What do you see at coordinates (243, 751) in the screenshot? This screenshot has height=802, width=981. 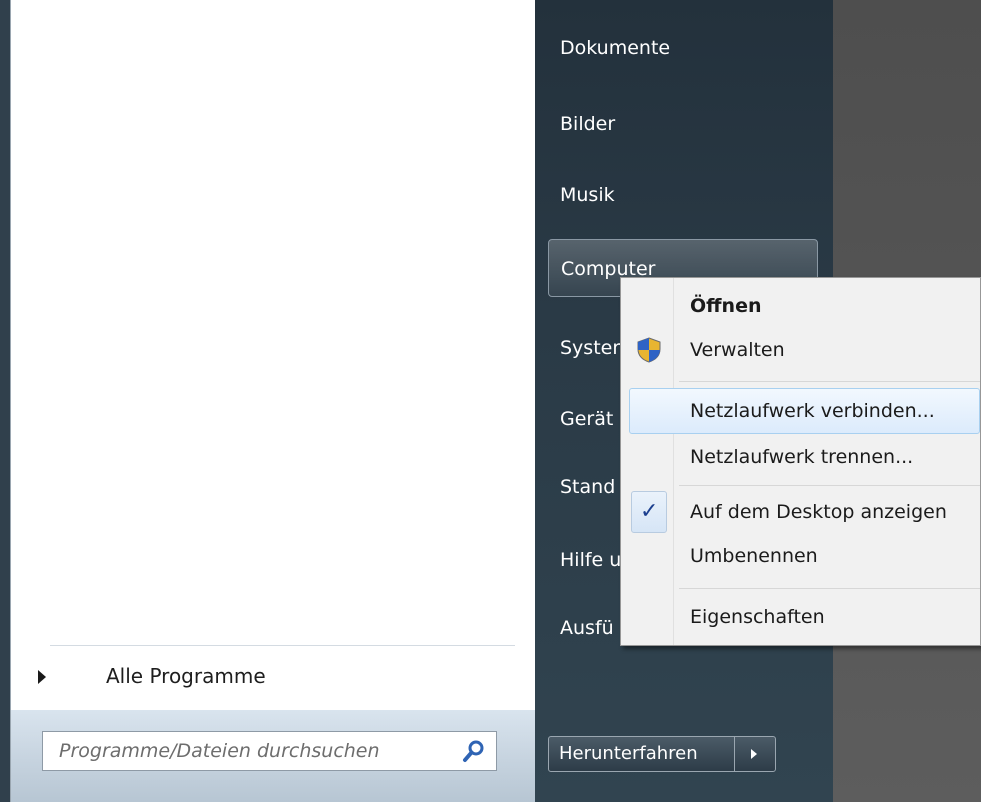 I see `search-input` at bounding box center [243, 751].